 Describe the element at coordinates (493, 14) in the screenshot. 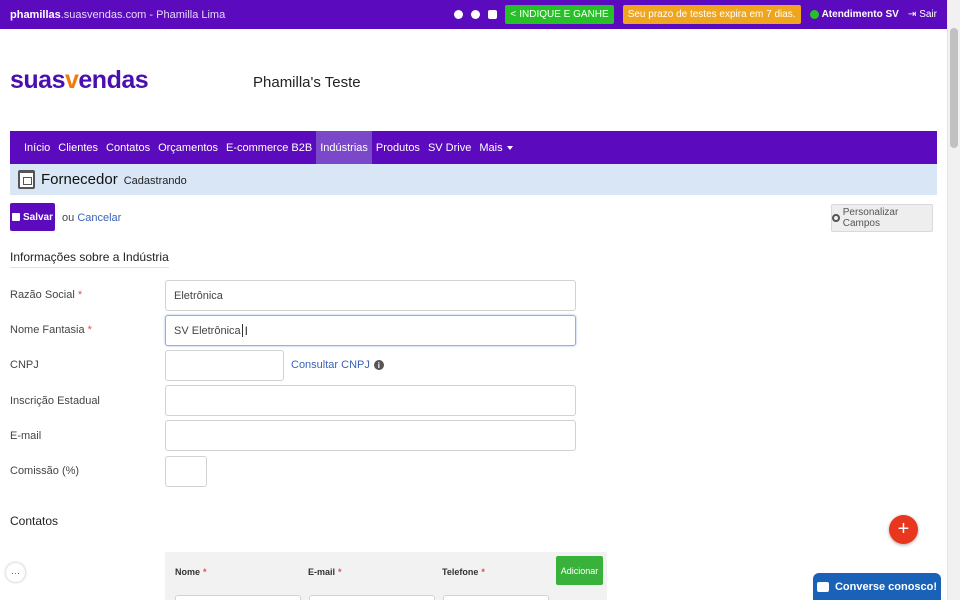

I see `windows-icon` at that location.